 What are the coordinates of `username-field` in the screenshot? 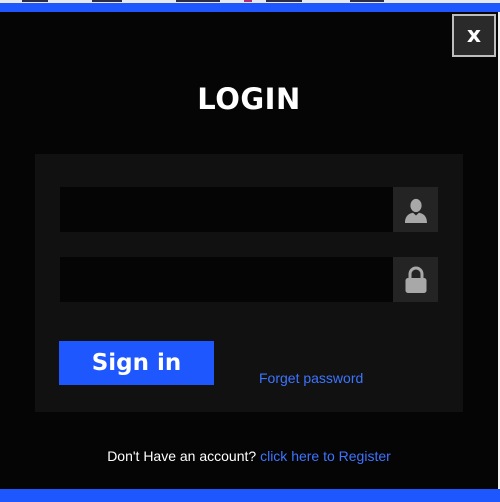 It's located at (249, 209).